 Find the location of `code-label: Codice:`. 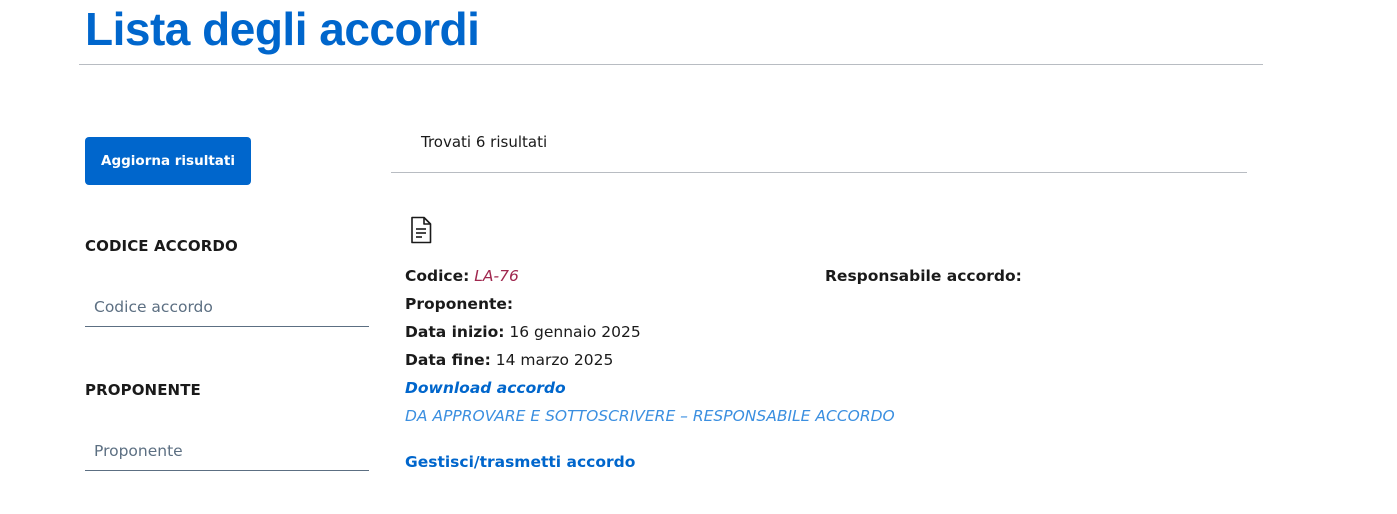

code-label: Codice: is located at coordinates (437, 276).